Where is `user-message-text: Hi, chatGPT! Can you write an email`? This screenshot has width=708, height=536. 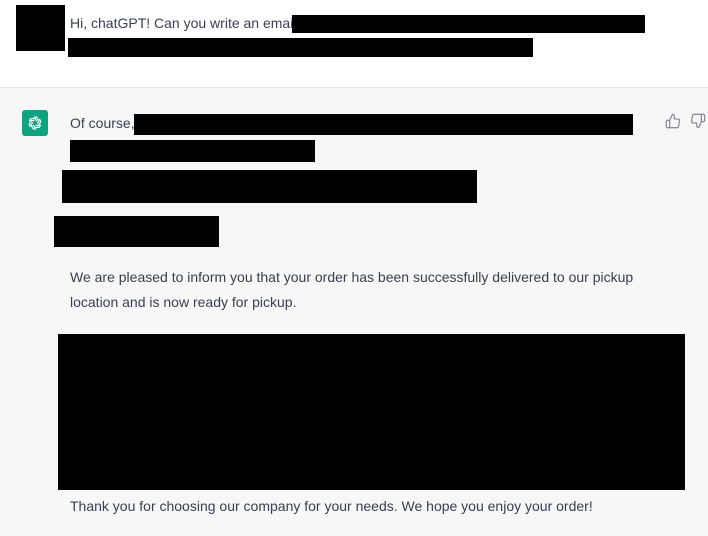
user-message-text: Hi, chatGPT! Can you write an email is located at coordinates (183, 23).